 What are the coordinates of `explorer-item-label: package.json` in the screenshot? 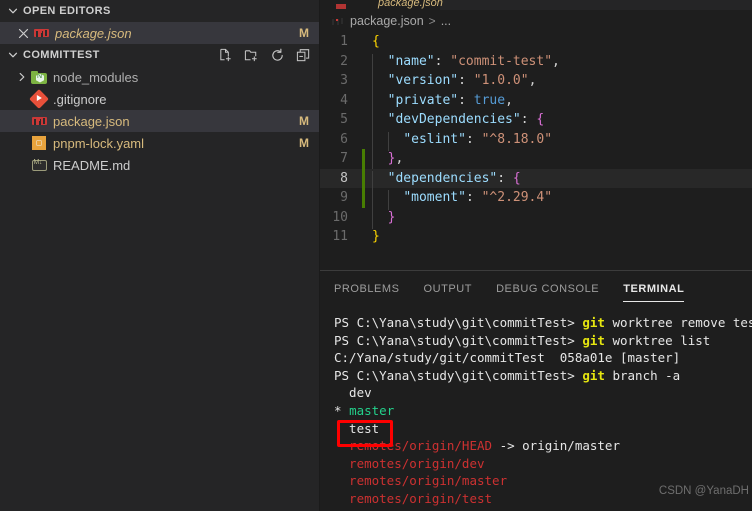 It's located at (91, 121).